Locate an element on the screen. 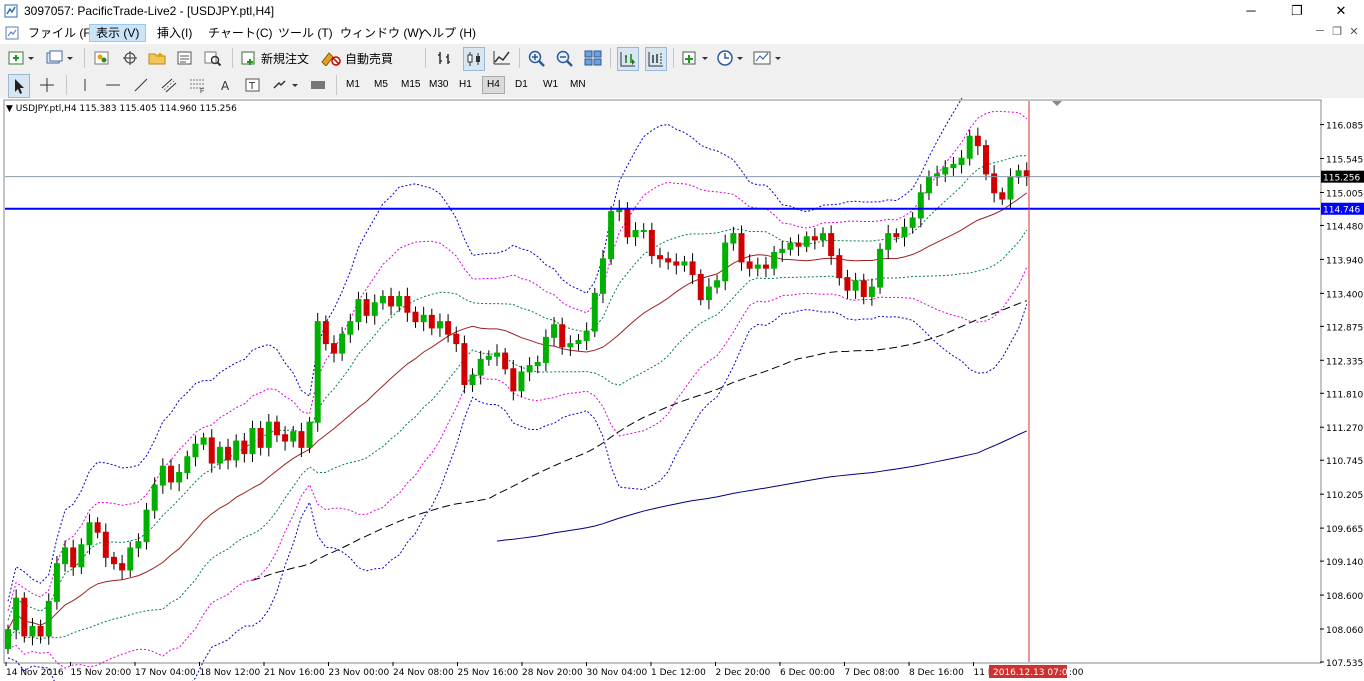 The width and height of the screenshot is (1364, 681). terminal-button is located at coordinates (185, 58).